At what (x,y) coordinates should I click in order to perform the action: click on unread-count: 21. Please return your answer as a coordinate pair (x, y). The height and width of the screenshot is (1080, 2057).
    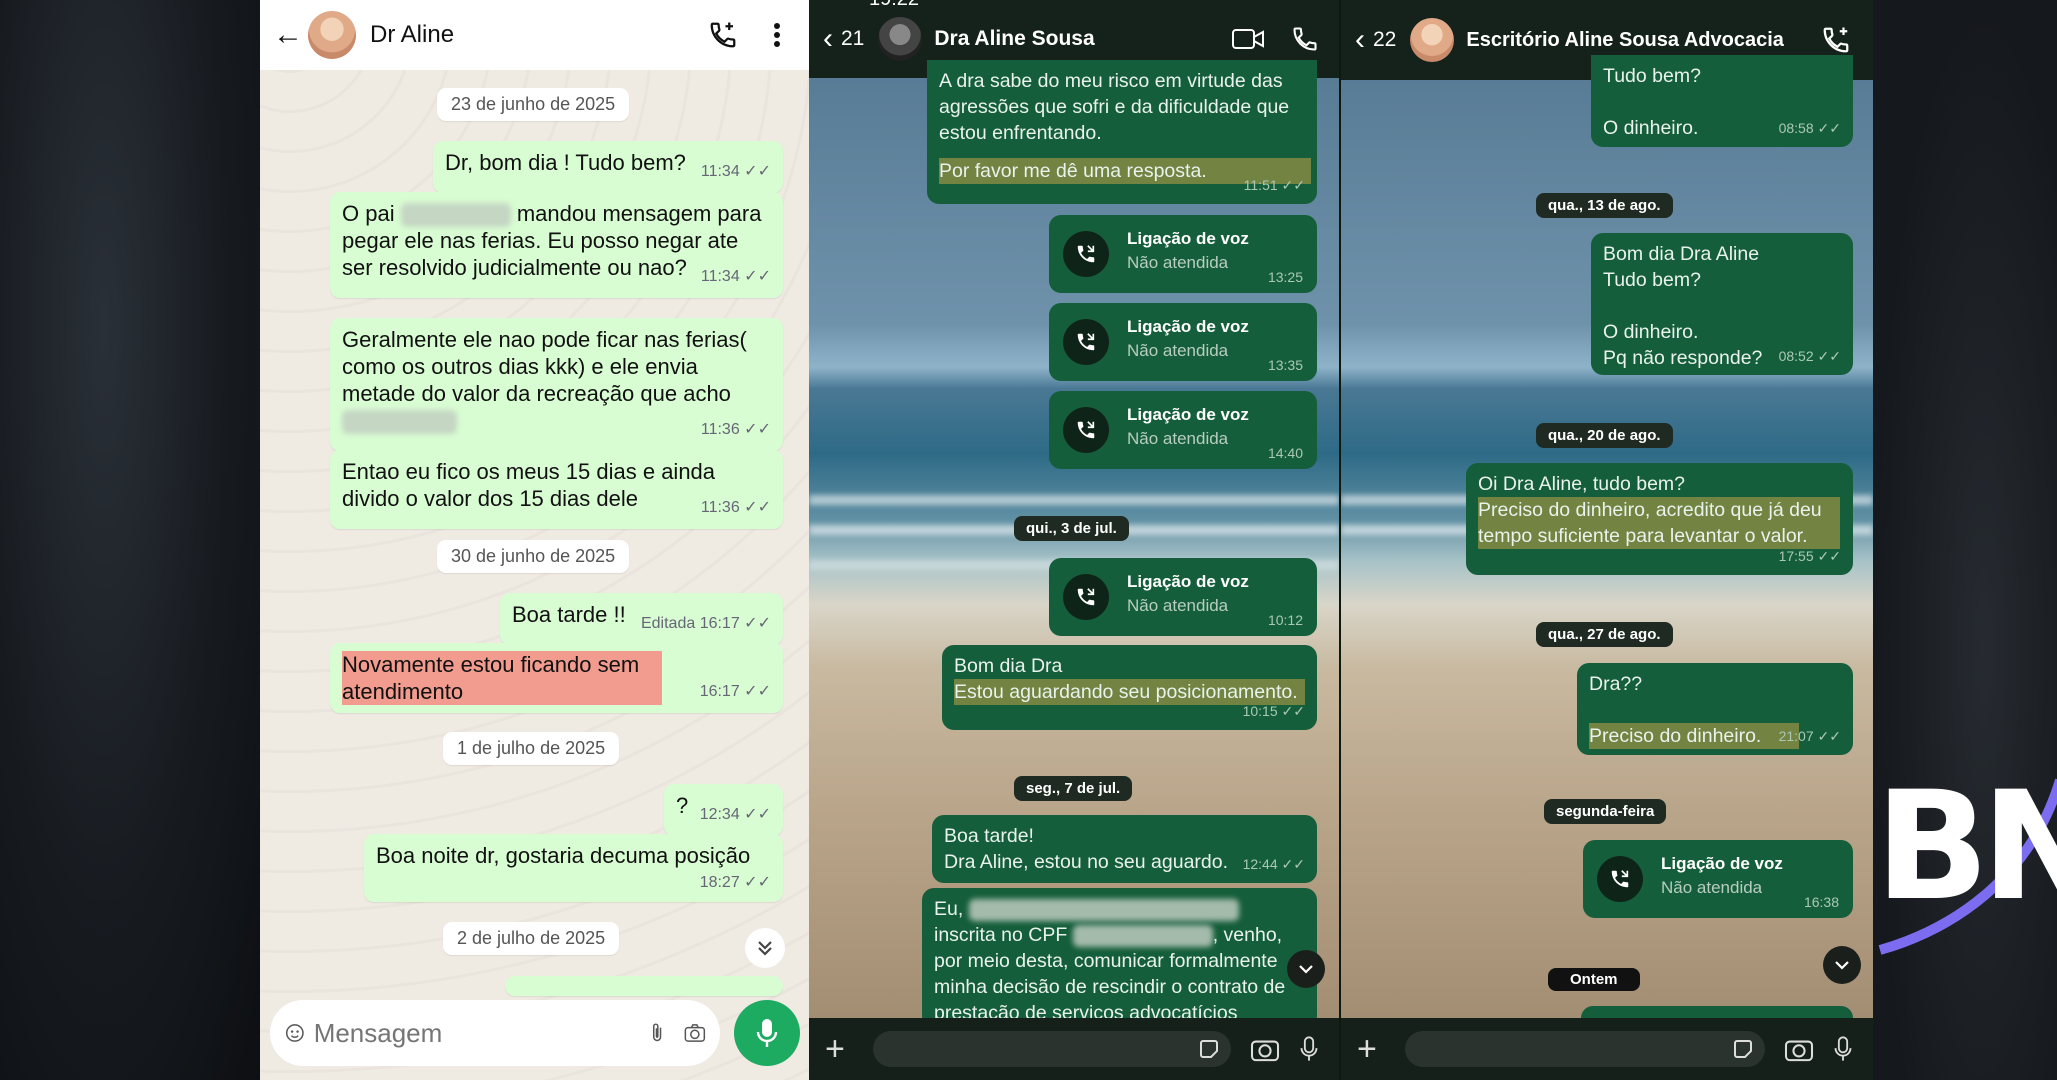
    Looking at the image, I should click on (852, 39).